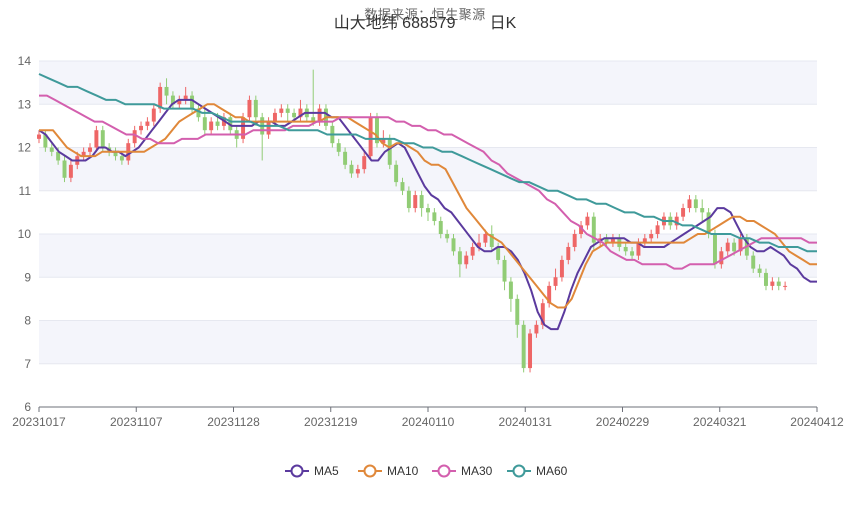 This screenshot has height=518, width=850. Describe the element at coordinates (39, 422) in the screenshot. I see `x-tick-label: 20231017` at that location.